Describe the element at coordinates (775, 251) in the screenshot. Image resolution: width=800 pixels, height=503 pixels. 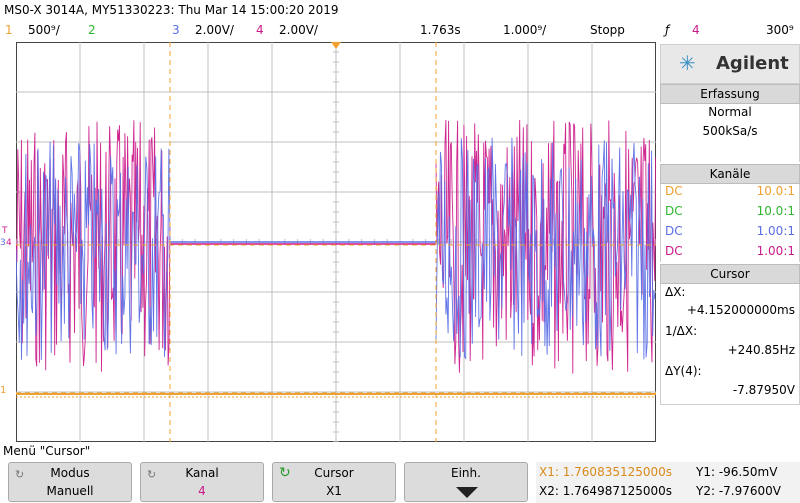
I see `ch4-probe: 1.00:1` at that location.